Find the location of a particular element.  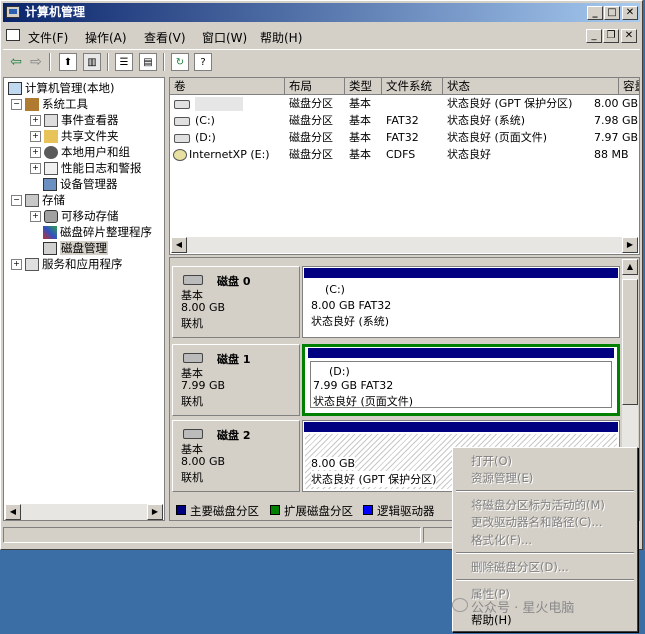

forward-arrow-icon: ⇨ is located at coordinates (36, 62).